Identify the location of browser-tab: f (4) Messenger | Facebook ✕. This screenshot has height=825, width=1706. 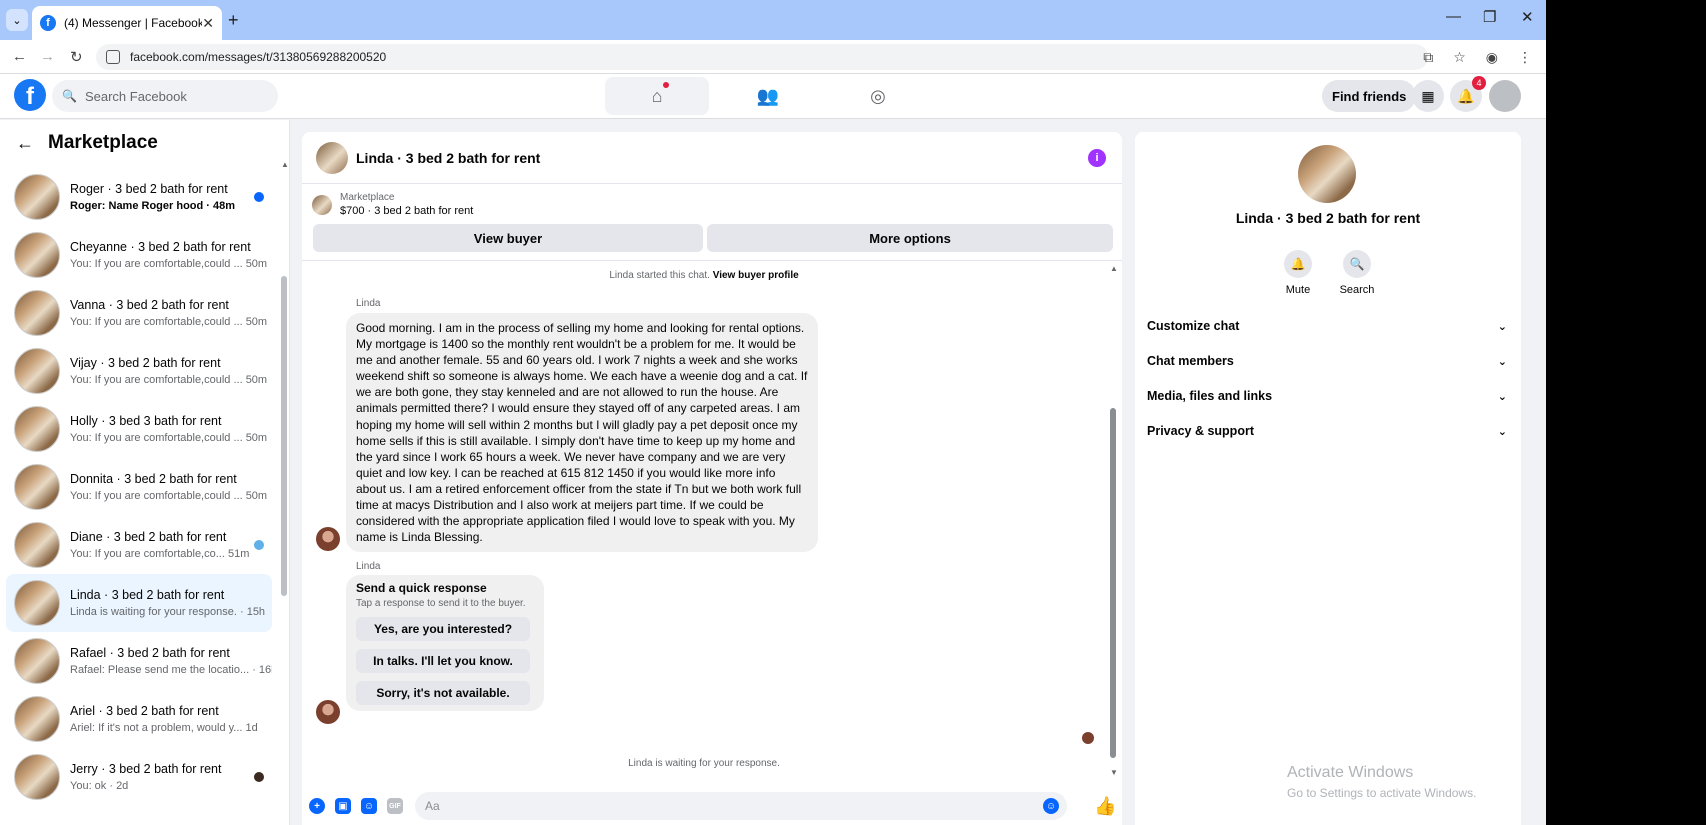
(127, 23).